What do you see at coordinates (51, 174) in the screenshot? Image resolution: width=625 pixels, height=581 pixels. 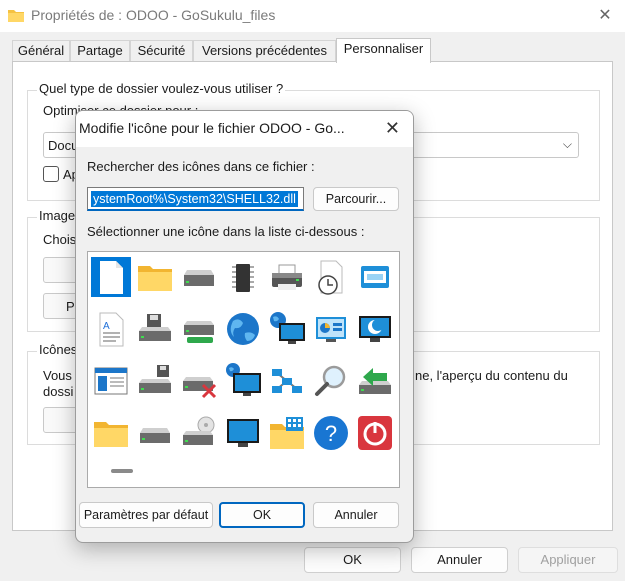 I see `apply-subfolders-checkbox` at bounding box center [51, 174].